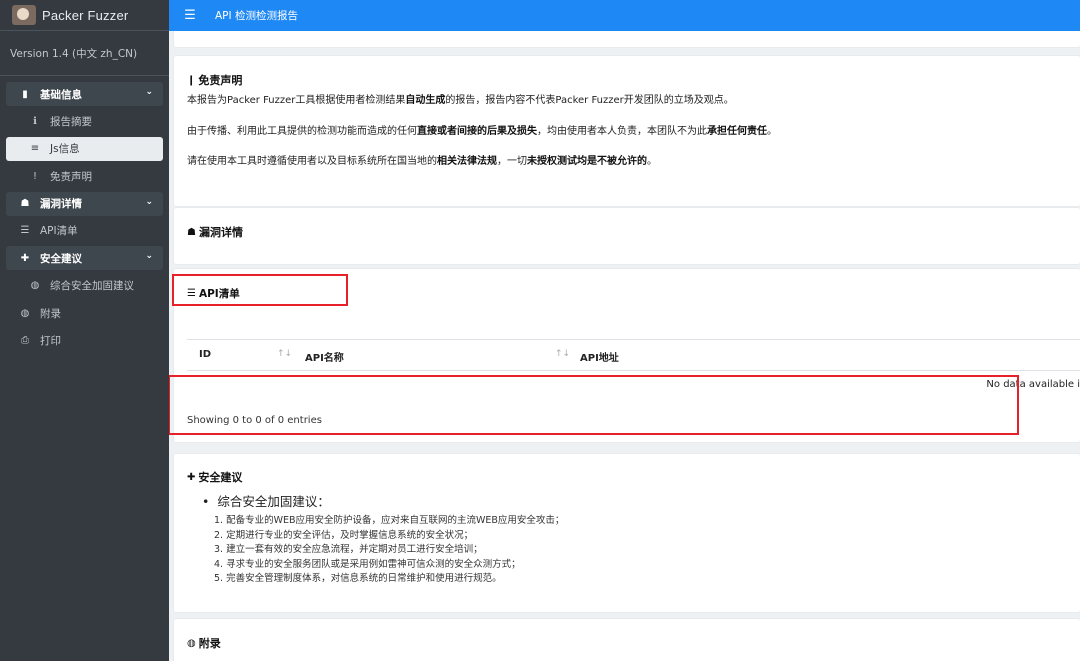  What do you see at coordinates (324, 356) in the screenshot?
I see `column-header-api-name: API名称` at bounding box center [324, 356].